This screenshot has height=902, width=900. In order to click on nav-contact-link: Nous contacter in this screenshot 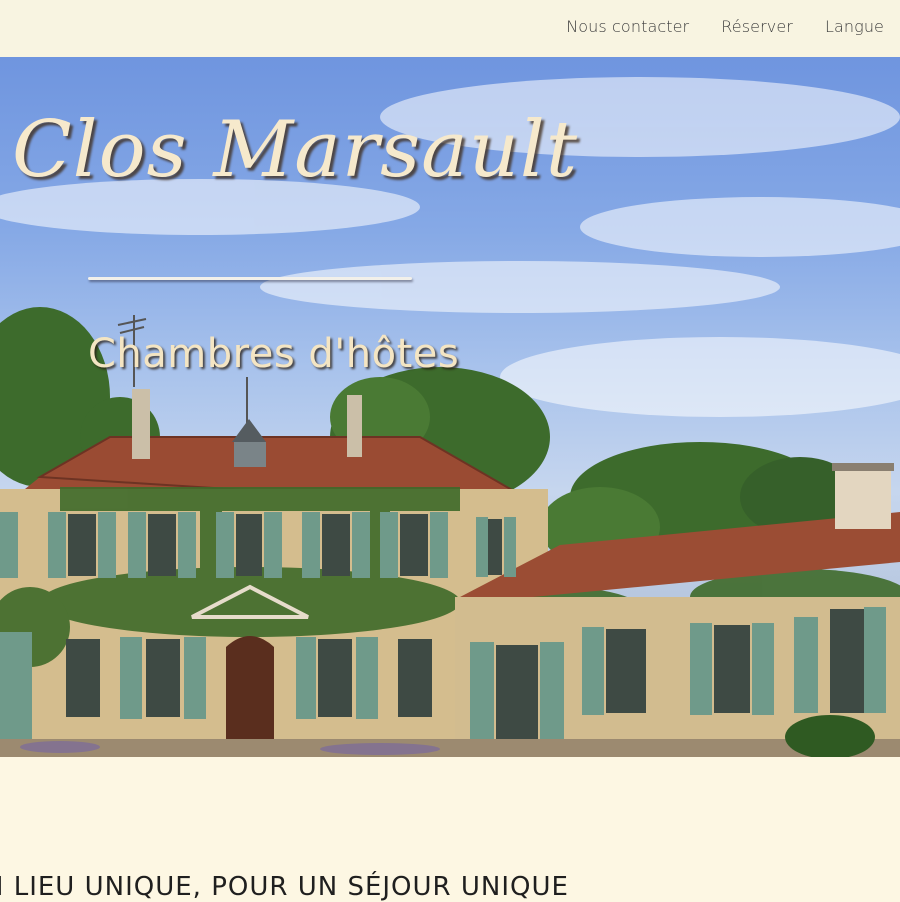, I will do `click(627, 26)`.